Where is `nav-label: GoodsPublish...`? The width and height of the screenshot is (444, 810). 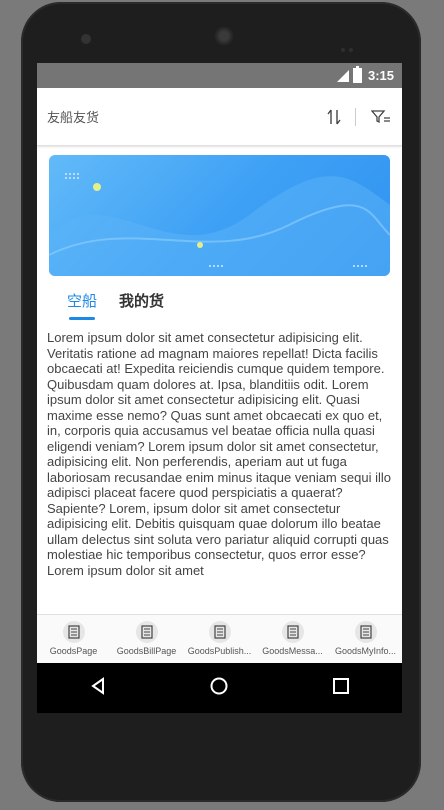
nav-label: GoodsPublish... is located at coordinates (219, 651).